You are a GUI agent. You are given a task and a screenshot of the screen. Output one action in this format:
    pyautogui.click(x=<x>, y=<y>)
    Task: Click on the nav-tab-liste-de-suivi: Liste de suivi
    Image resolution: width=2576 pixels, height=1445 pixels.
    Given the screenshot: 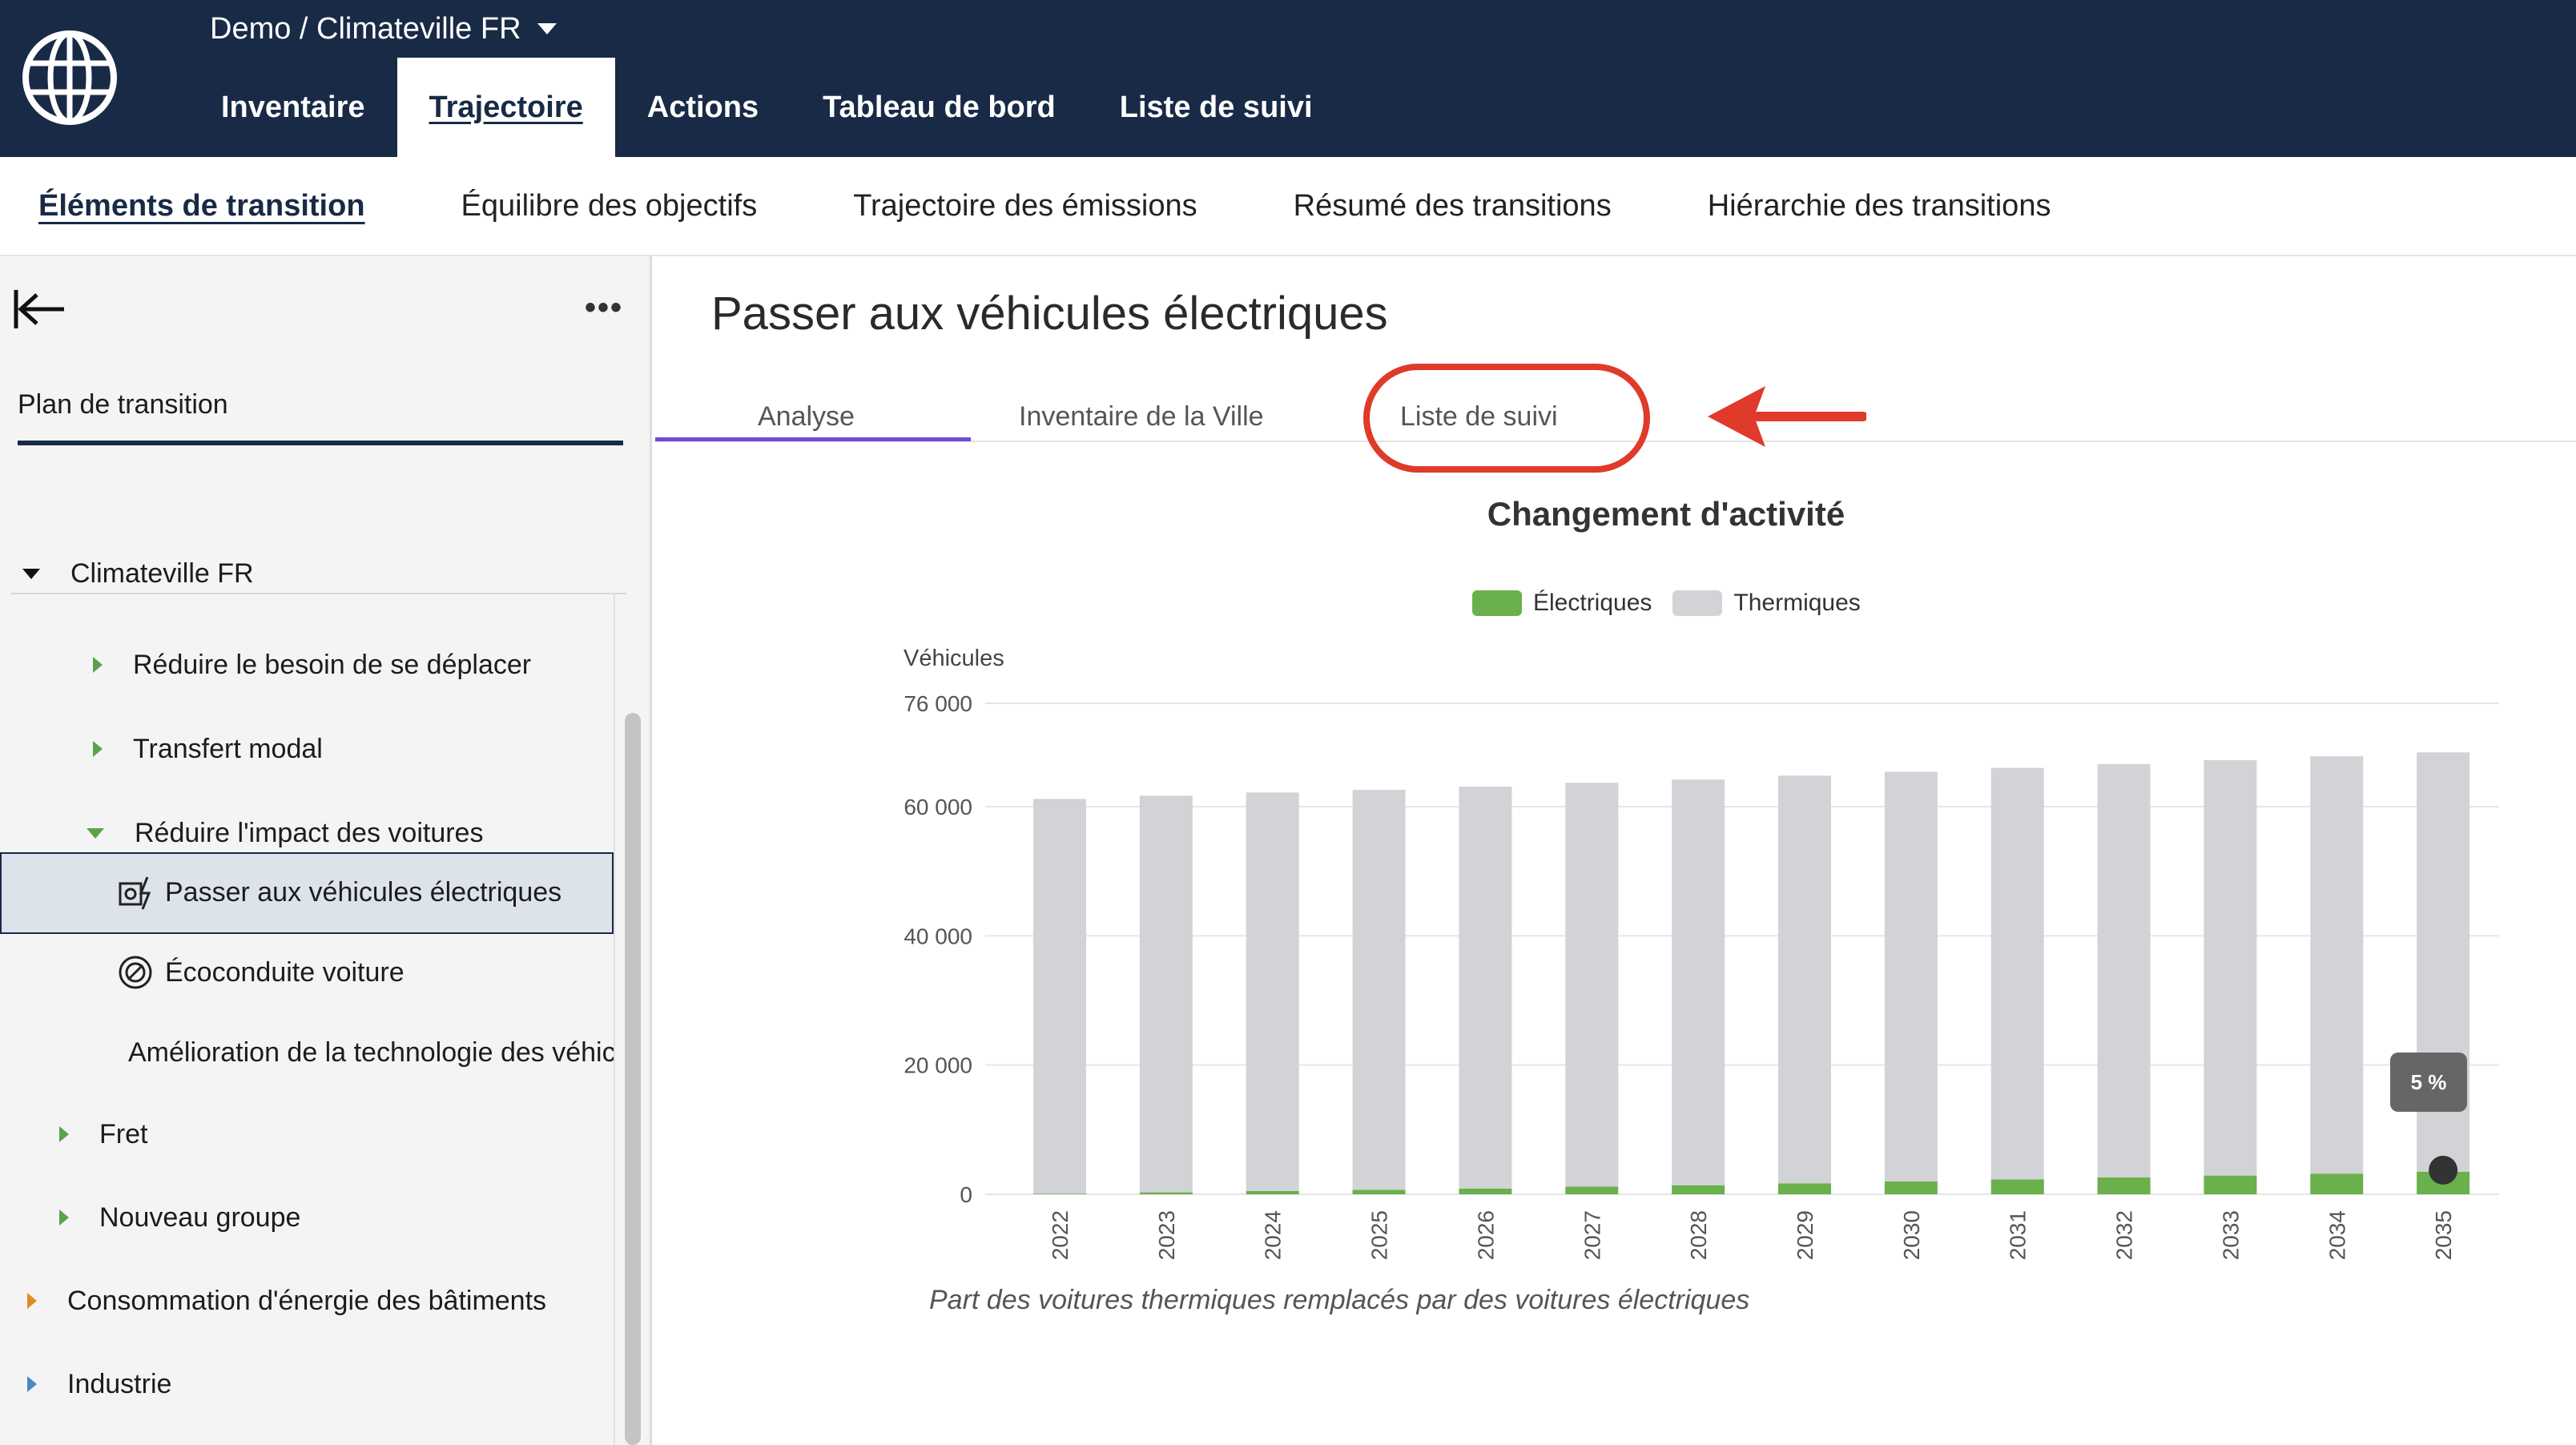 What is the action you would take?
    pyautogui.click(x=1216, y=107)
    